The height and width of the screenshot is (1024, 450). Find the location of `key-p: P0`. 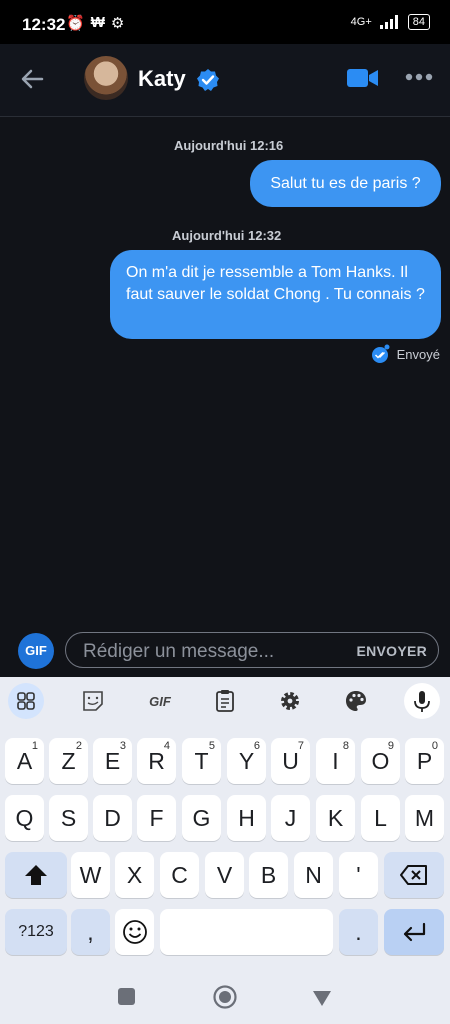

key-p: P0 is located at coordinates (424, 761).